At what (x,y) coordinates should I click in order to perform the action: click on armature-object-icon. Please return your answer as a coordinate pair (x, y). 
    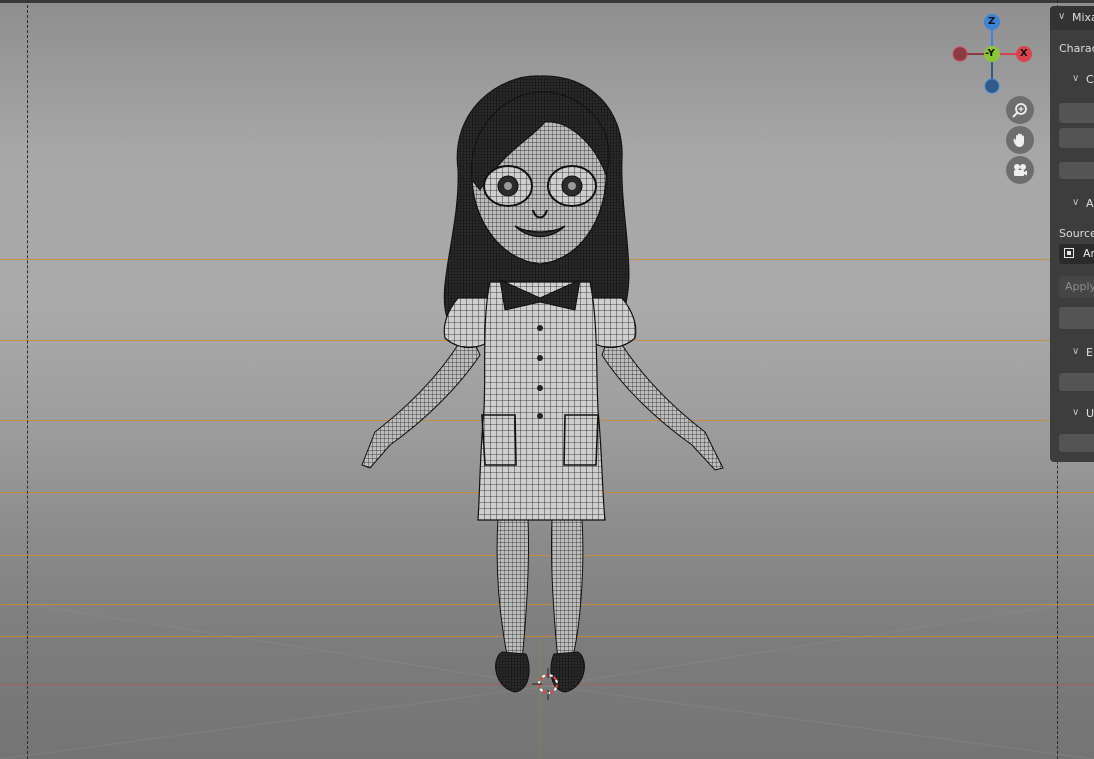
    Looking at the image, I should click on (1069, 253).